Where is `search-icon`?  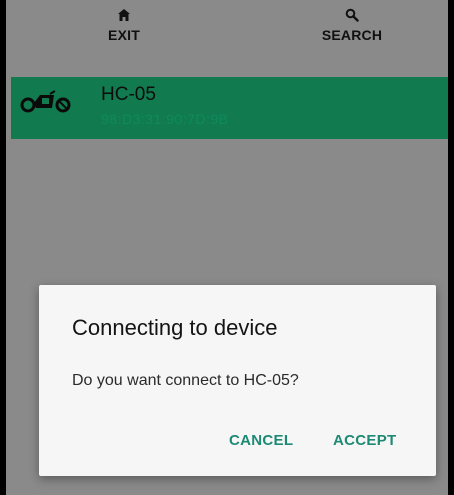 search-icon is located at coordinates (352, 15).